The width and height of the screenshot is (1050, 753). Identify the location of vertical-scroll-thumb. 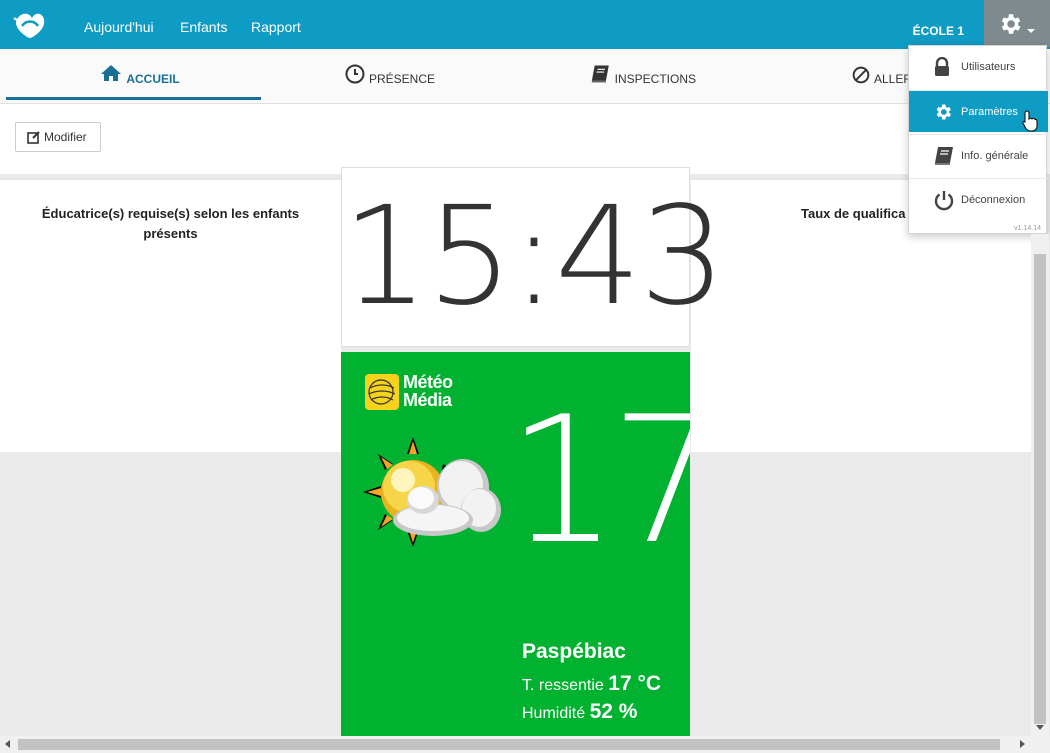
(1040, 489).